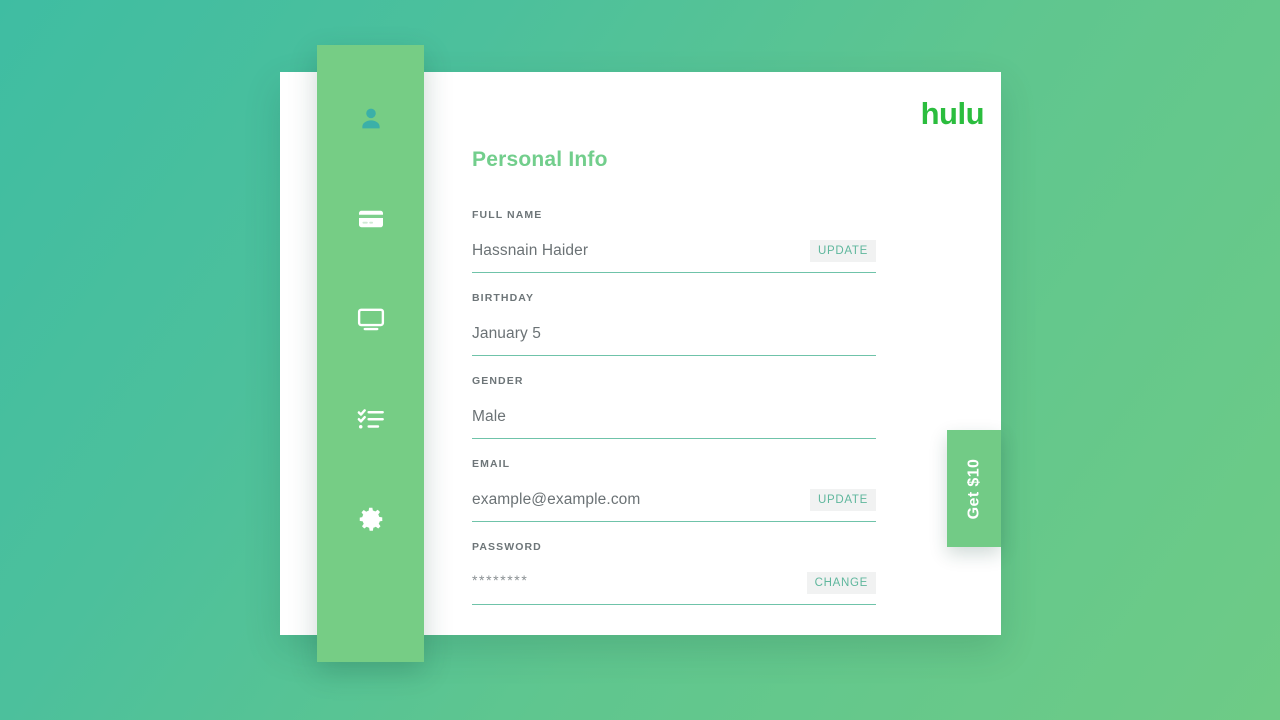 The width and height of the screenshot is (1280, 720). Describe the element at coordinates (491, 464) in the screenshot. I see `field-label-email: EMAIL` at that location.